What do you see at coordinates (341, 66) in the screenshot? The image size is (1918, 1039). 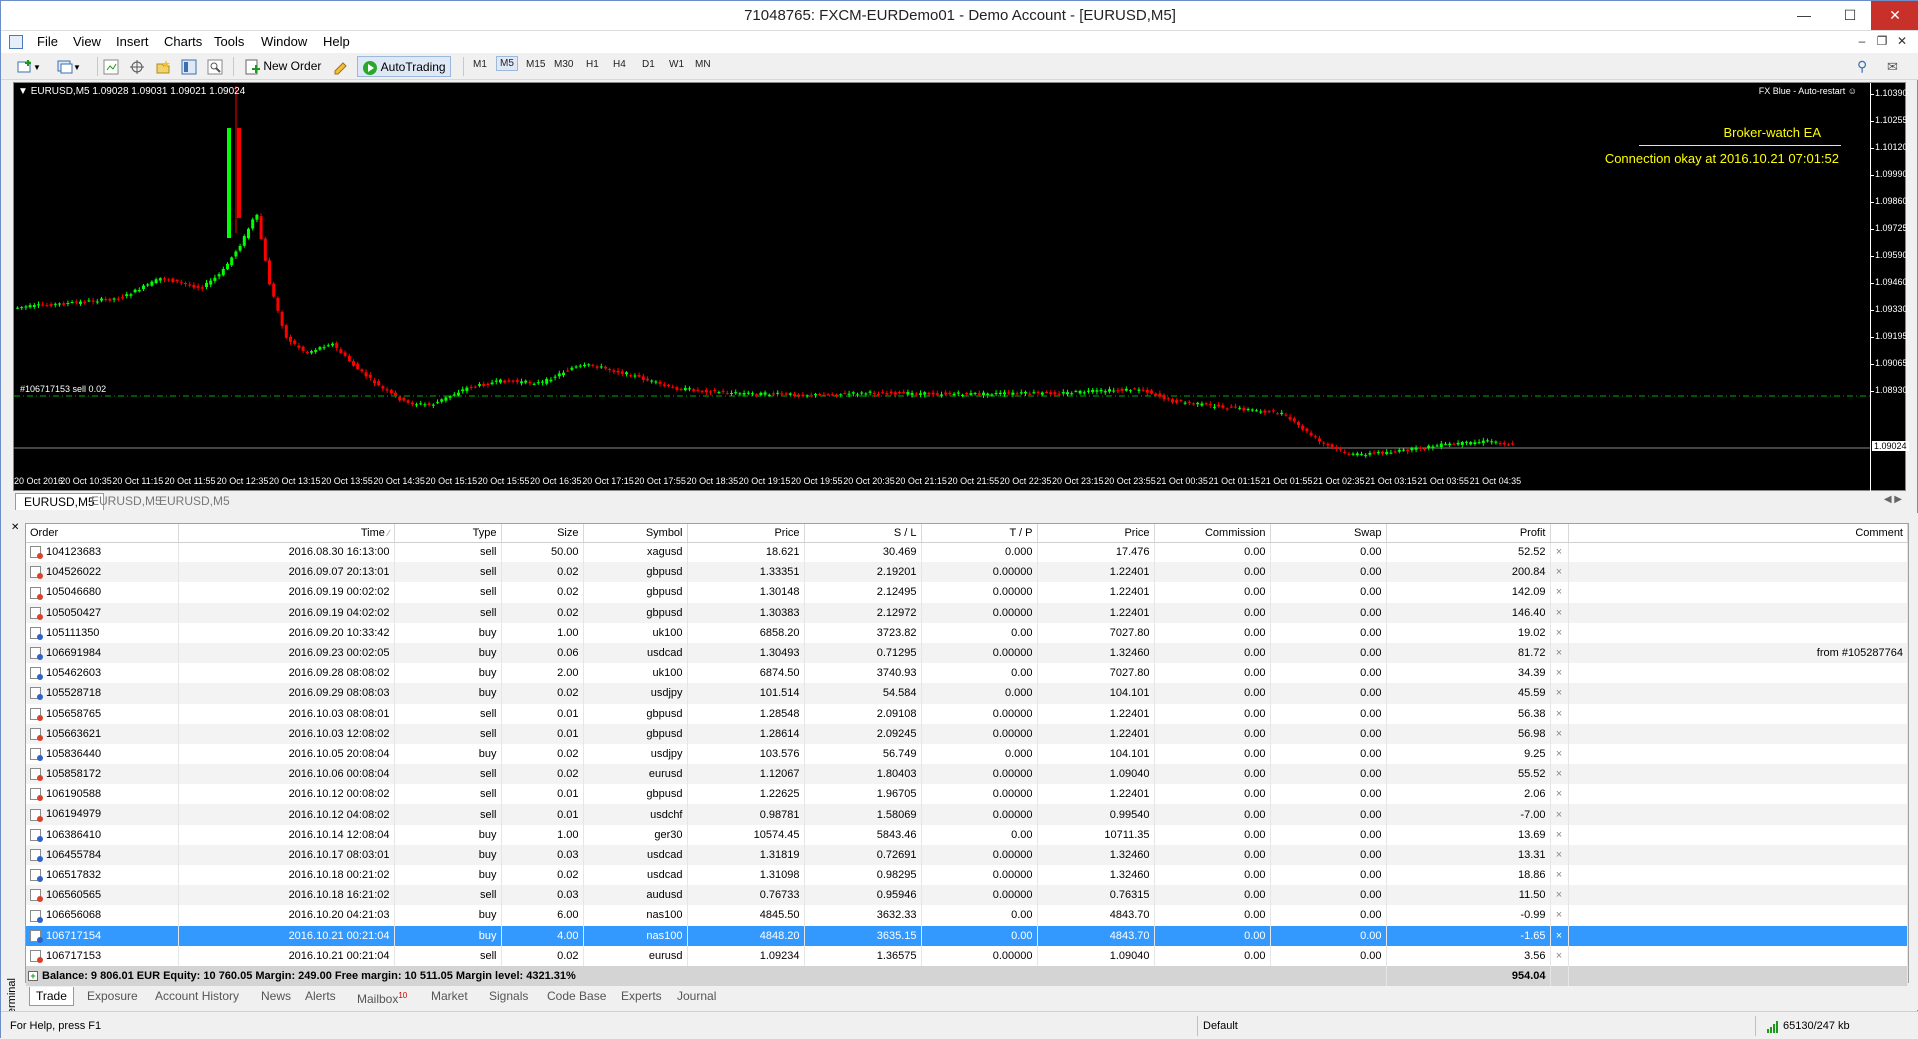 I see `metaeditor-button` at bounding box center [341, 66].